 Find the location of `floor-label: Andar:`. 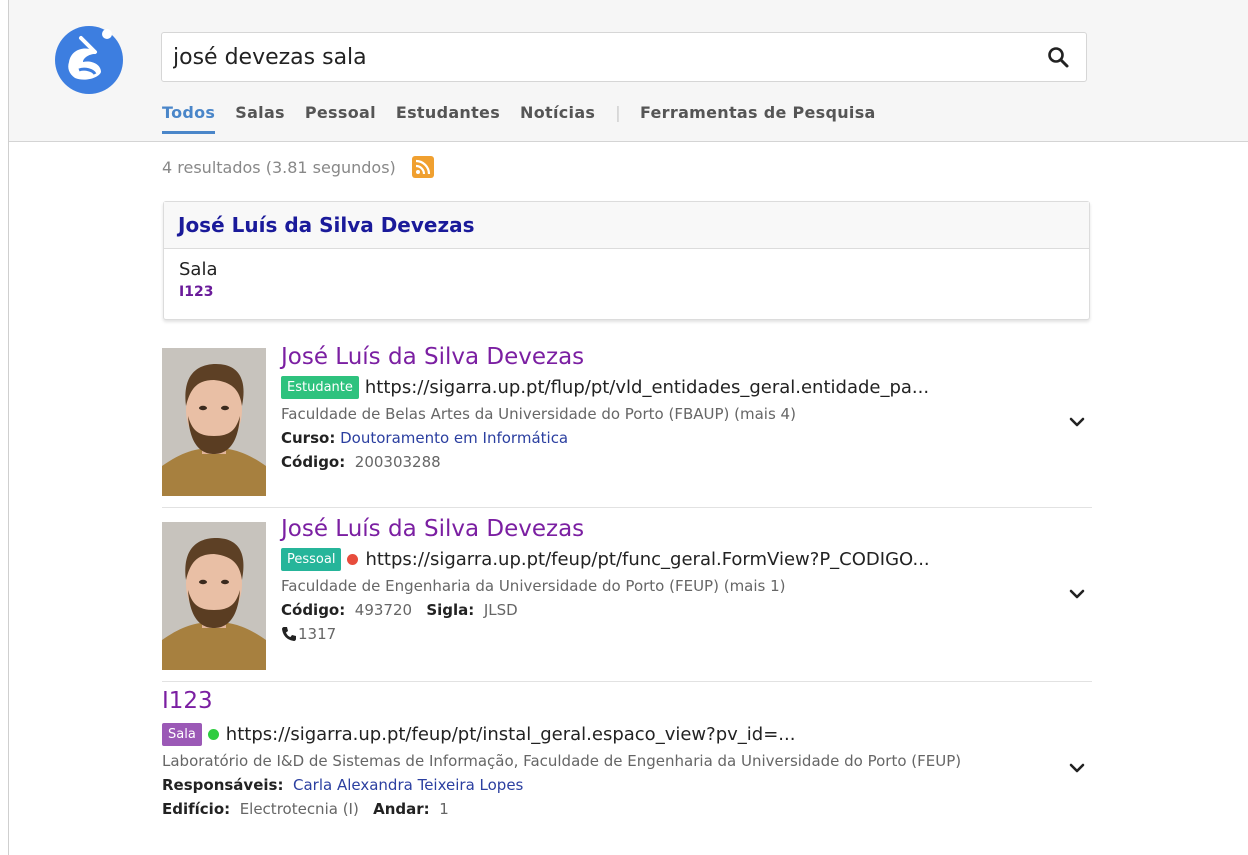

floor-label: Andar: is located at coordinates (401, 809).